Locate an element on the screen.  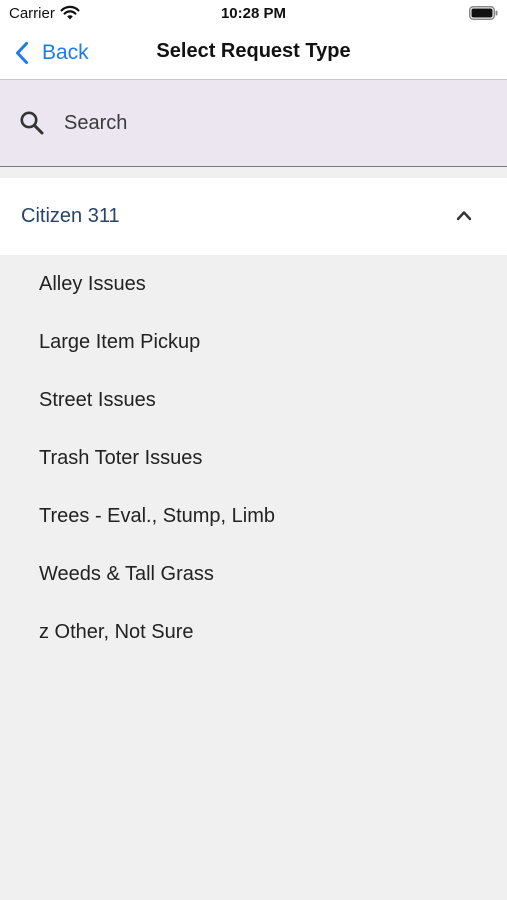
page-title: Select Request Type is located at coordinates (253, 51).